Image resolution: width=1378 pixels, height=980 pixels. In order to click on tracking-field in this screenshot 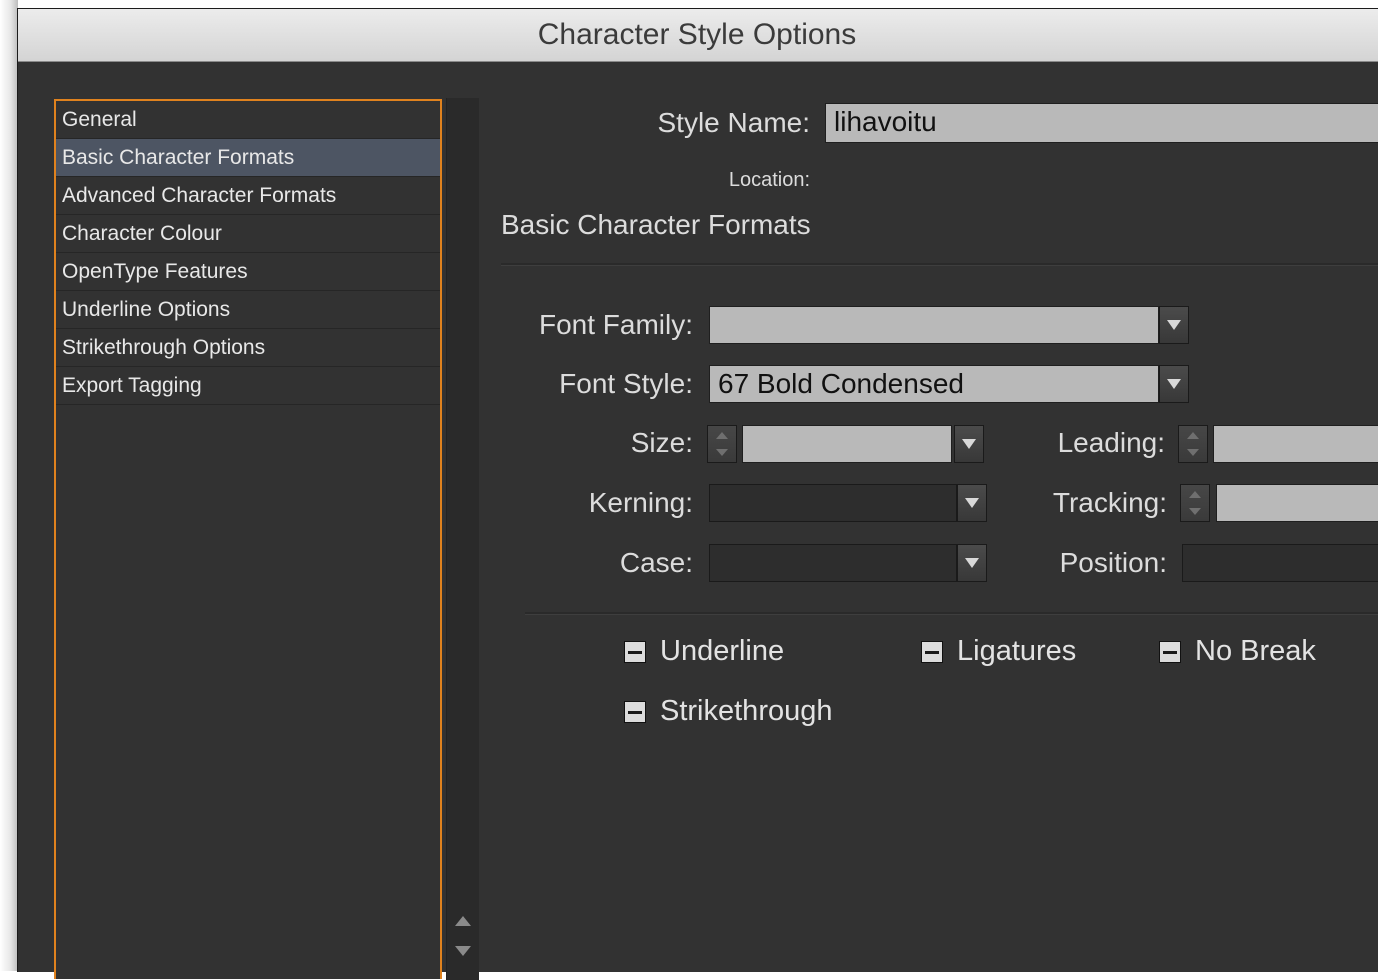, I will do `click(1297, 503)`.